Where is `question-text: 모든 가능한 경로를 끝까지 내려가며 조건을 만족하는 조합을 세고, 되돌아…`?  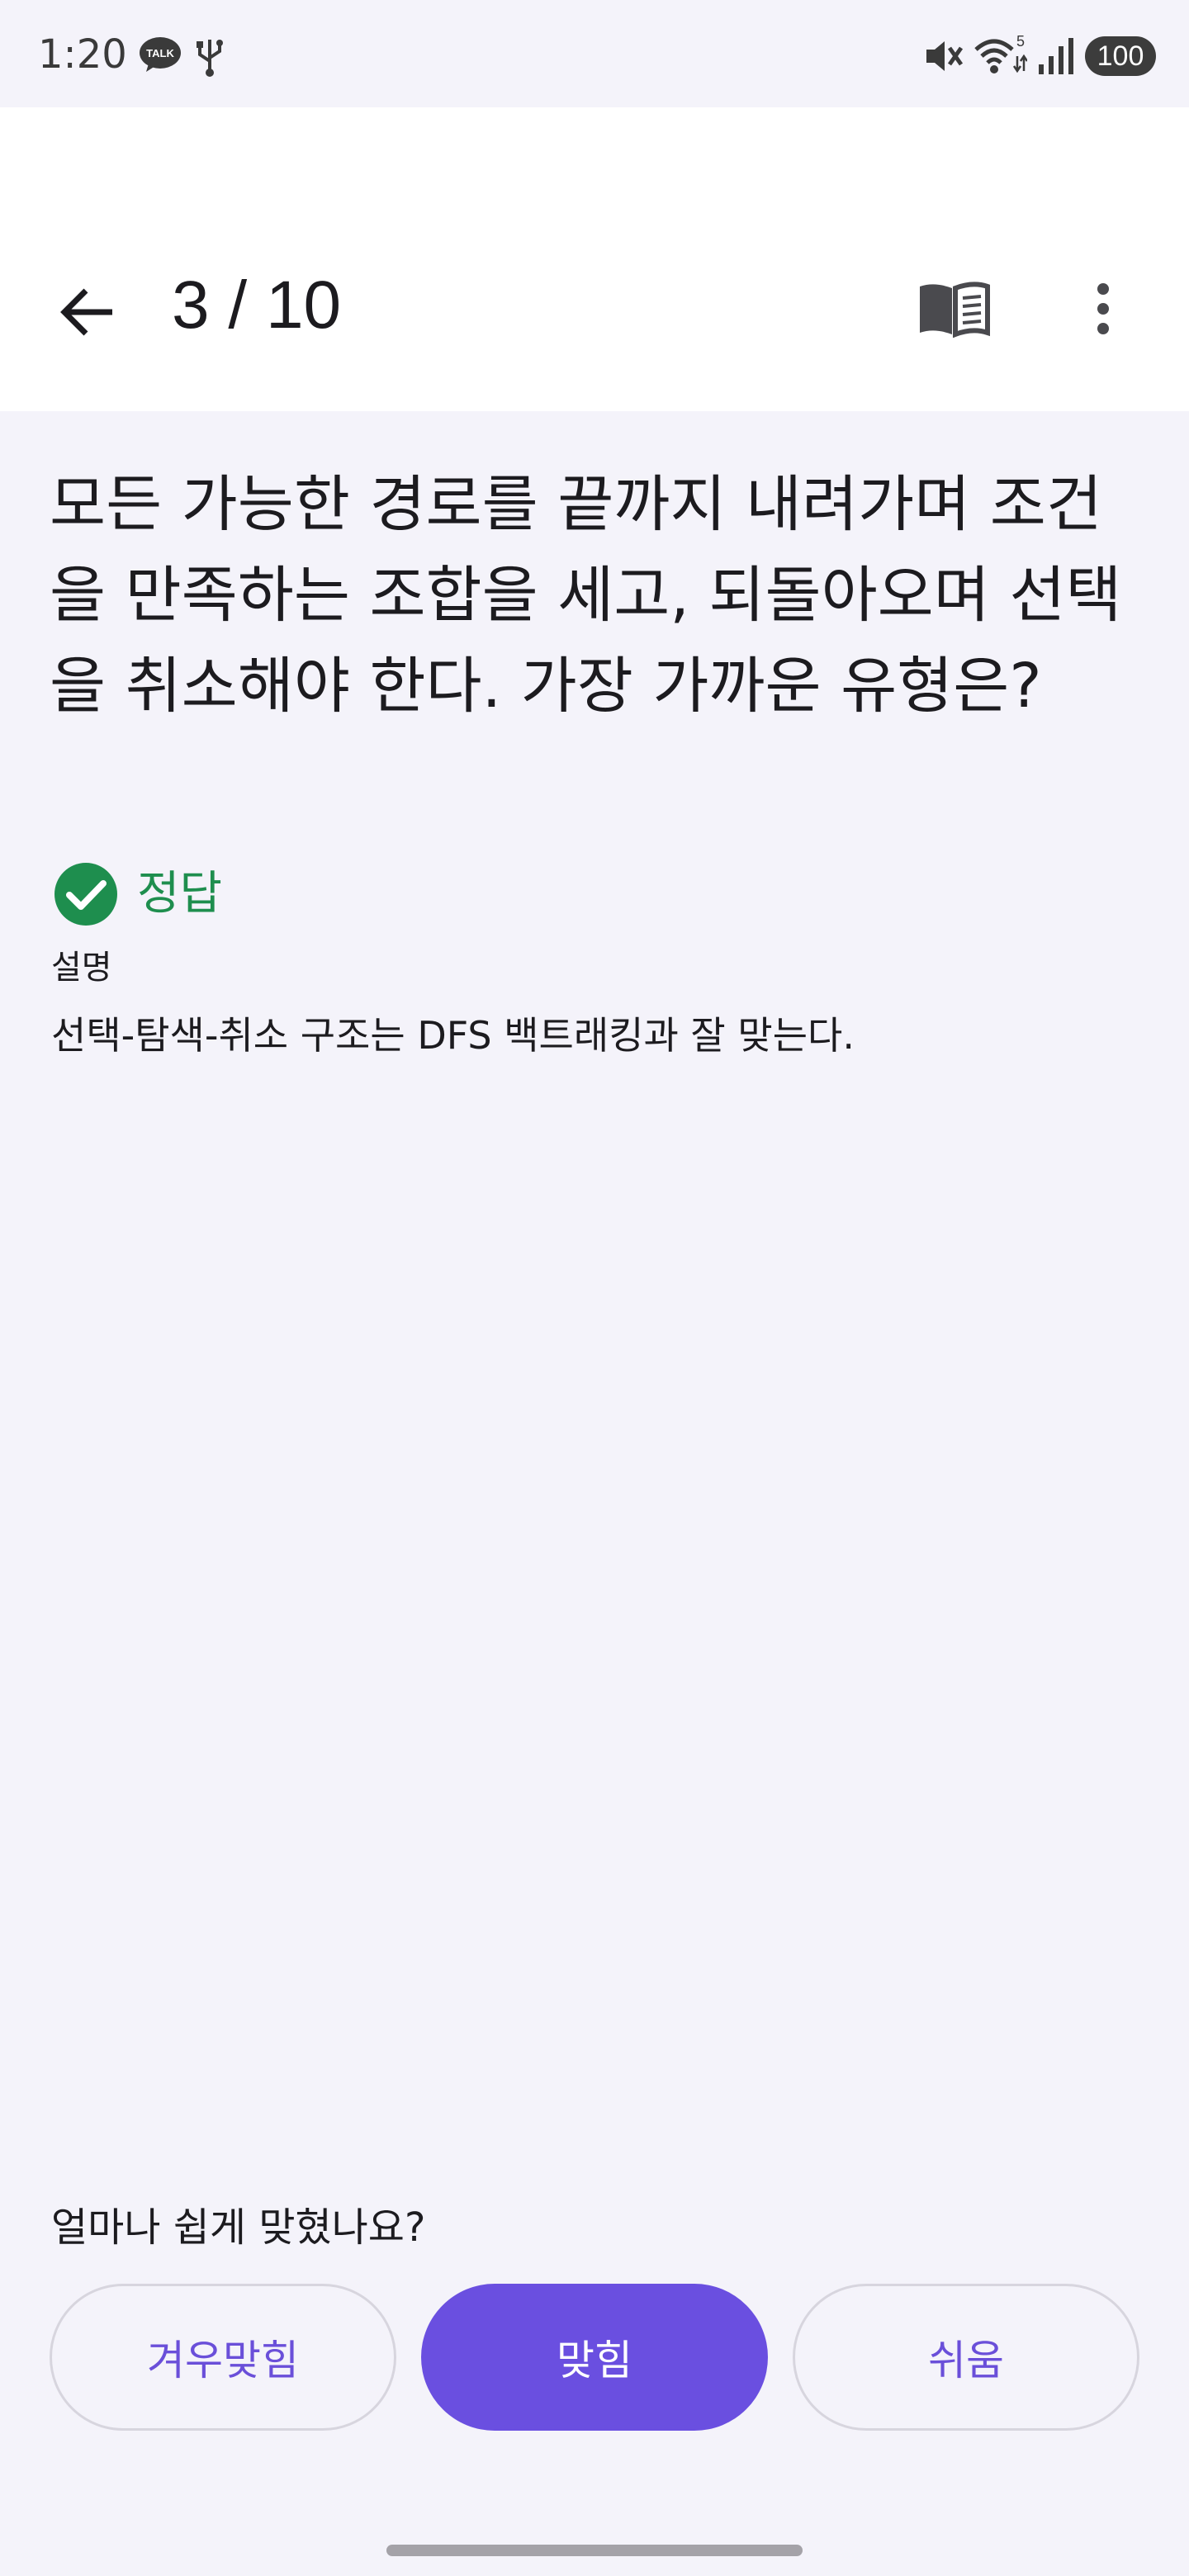 question-text: 모든 가능한 경로를 끝까지 내려가며 조건을 만족하는 조합을 세고, 되돌아… is located at coordinates (586, 595).